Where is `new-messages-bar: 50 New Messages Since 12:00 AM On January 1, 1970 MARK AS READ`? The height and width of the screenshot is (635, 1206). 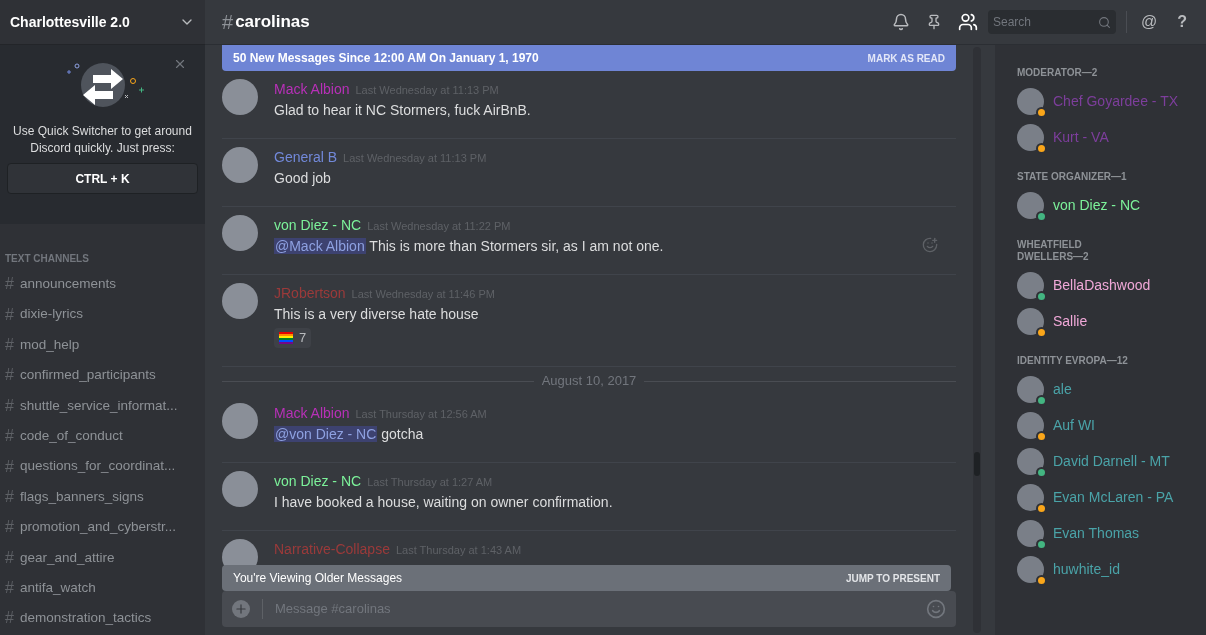
new-messages-bar: 50 New Messages Since 12:00 AM On January 1, 1970 MARK AS READ is located at coordinates (589, 58).